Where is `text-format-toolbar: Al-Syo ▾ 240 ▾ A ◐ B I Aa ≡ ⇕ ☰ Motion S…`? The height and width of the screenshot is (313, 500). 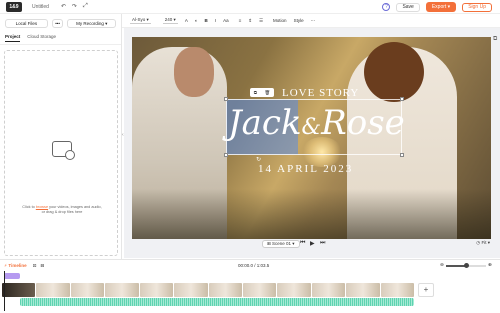 text-format-toolbar: Al-Syo ▾ 240 ▾ A ◐ B I Aa ≡ ⇕ ☰ Motion S… is located at coordinates (311, 21).